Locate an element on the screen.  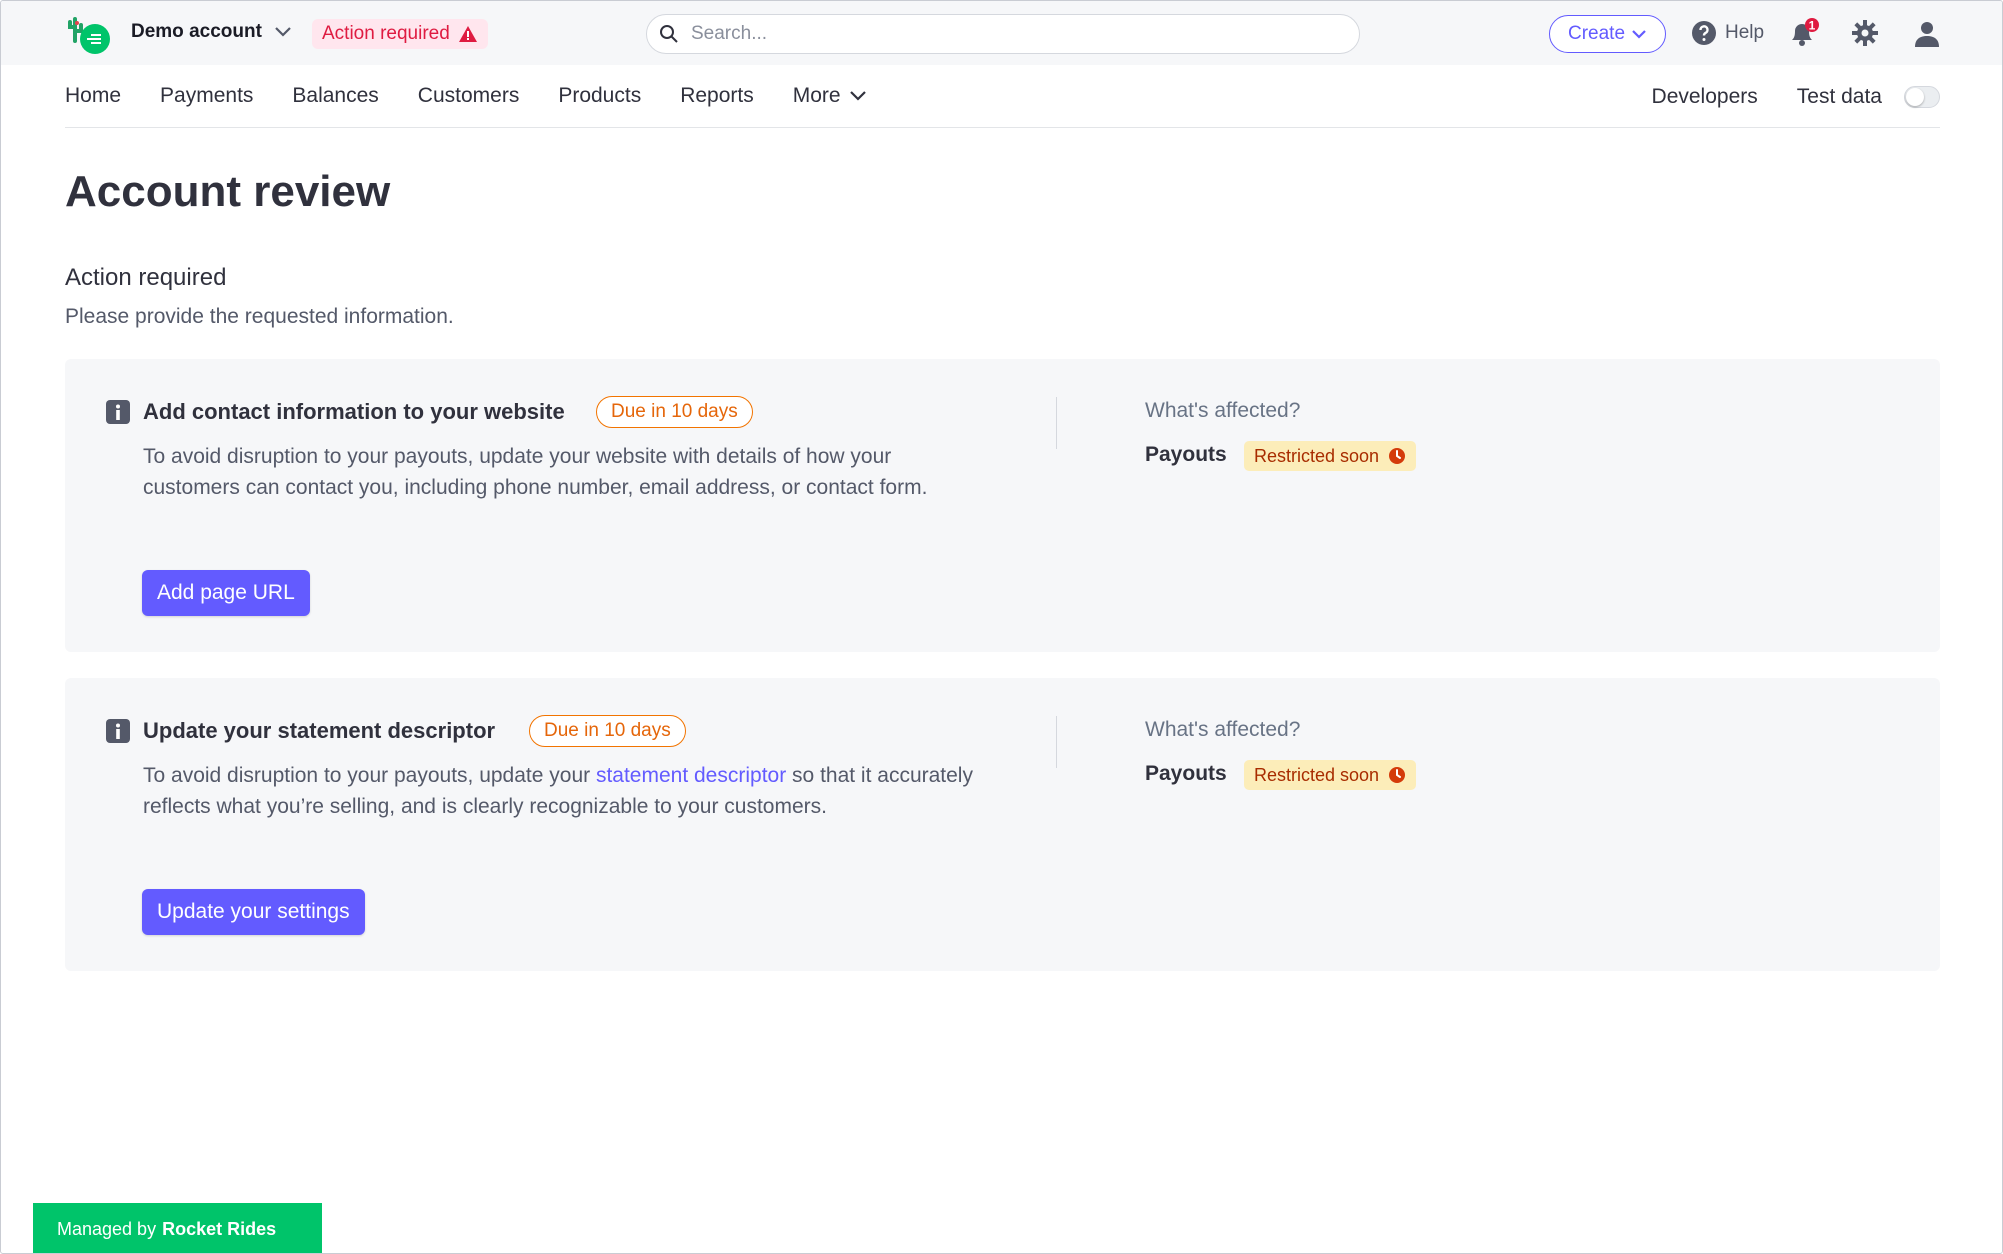
search-input is located at coordinates (1011, 34).